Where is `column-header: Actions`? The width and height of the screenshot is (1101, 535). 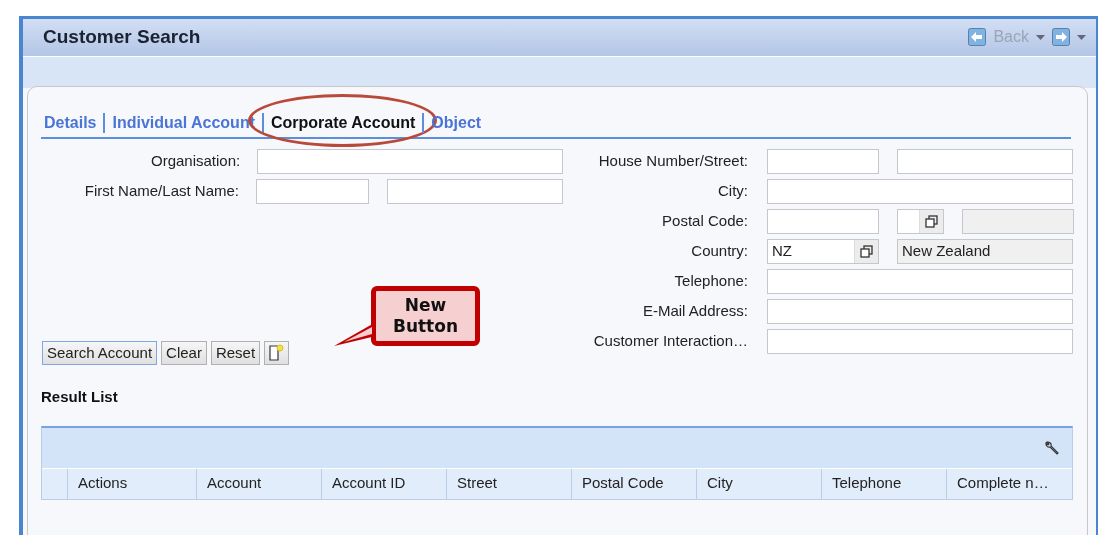
column-header: Actions is located at coordinates (132, 483).